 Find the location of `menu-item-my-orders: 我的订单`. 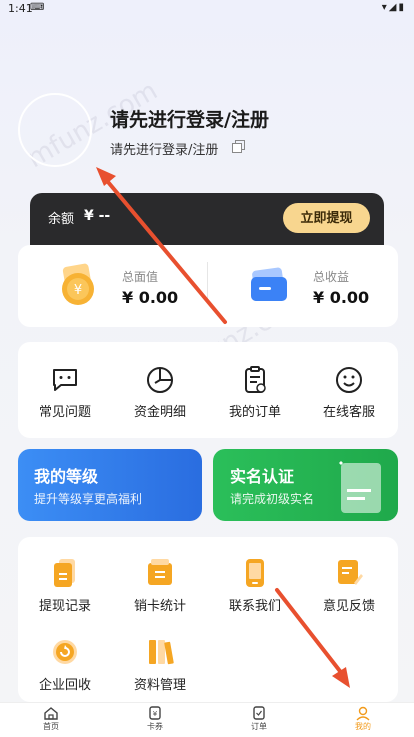

menu-item-my-orders: 我的订单 is located at coordinates (255, 392).